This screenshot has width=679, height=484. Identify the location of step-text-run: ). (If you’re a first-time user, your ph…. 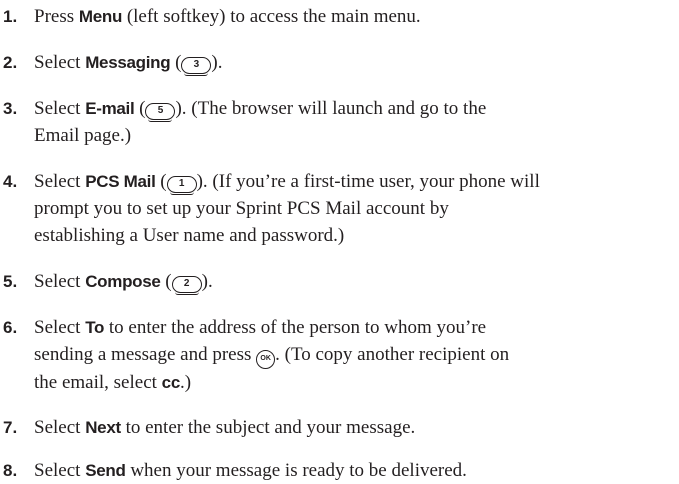
(368, 181).